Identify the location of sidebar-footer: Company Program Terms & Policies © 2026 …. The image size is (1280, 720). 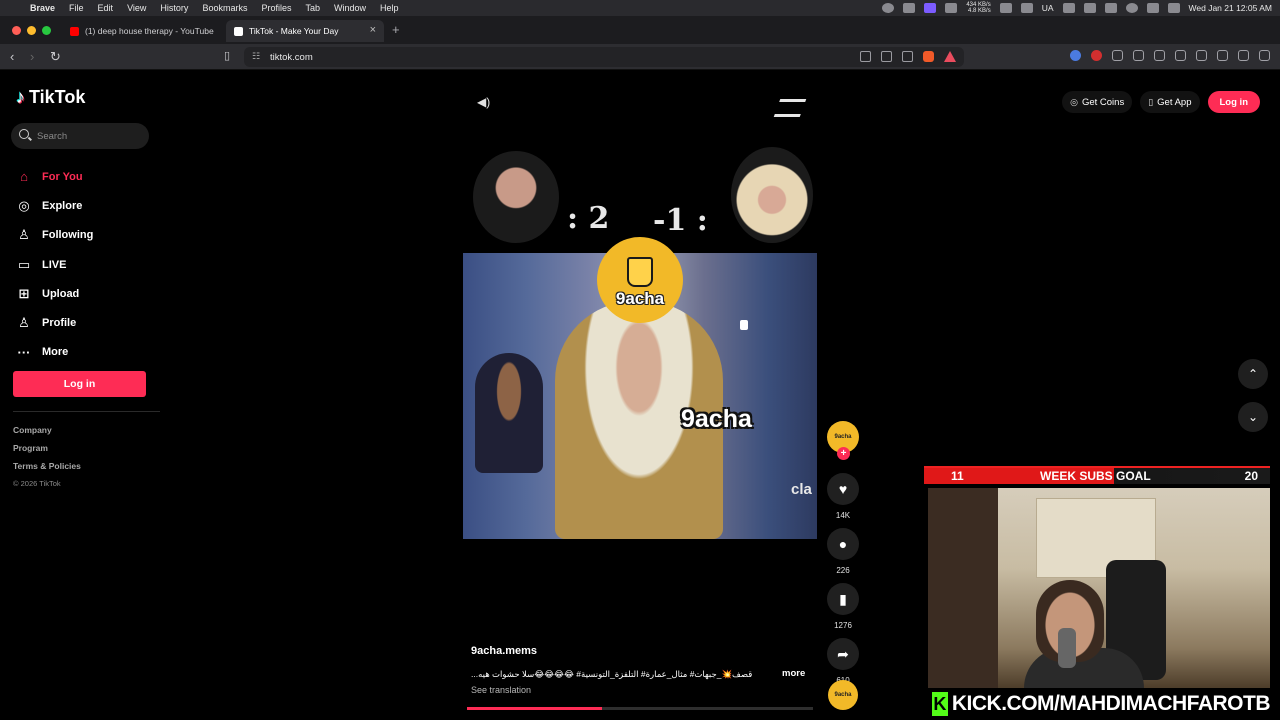
(47, 461).